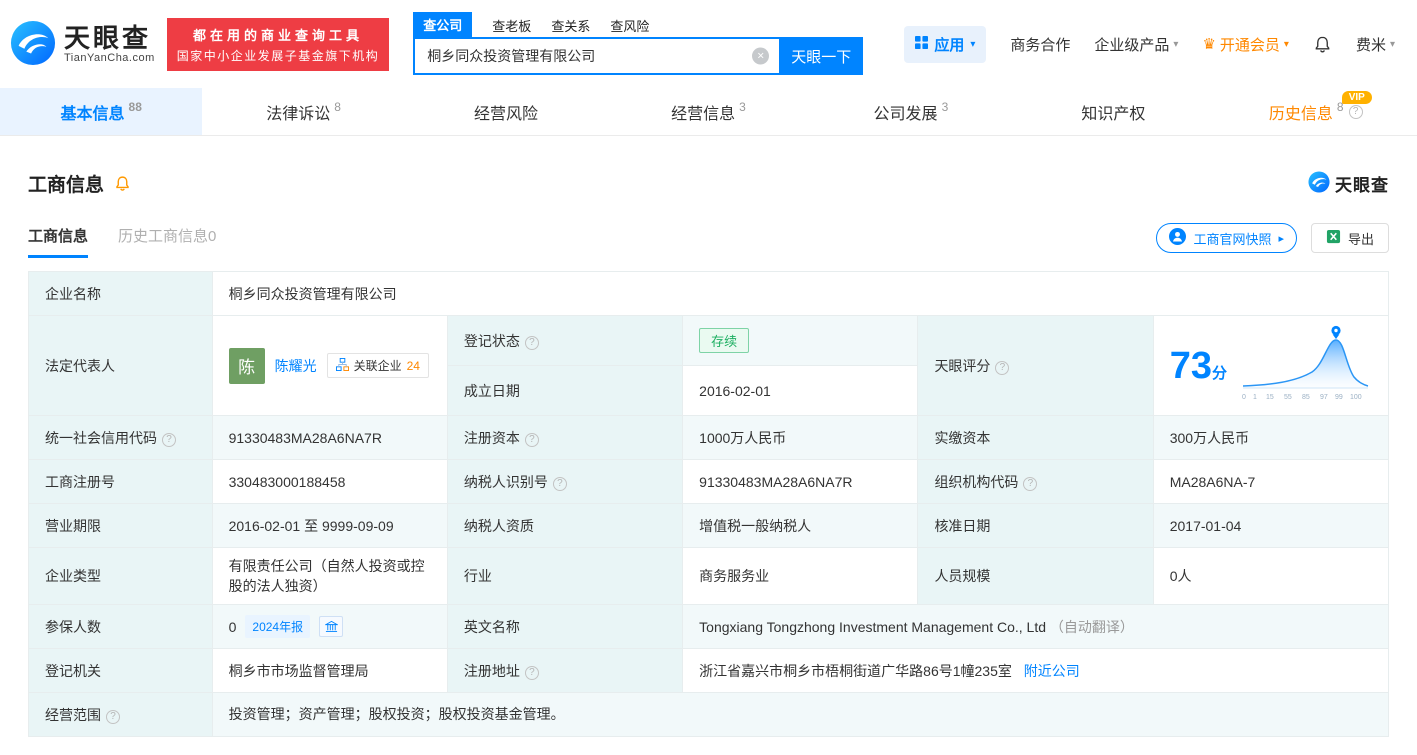 Image resolution: width=1417 pixels, height=755 pixels. I want to click on nav-item-account: 费米, so click(1375, 44).